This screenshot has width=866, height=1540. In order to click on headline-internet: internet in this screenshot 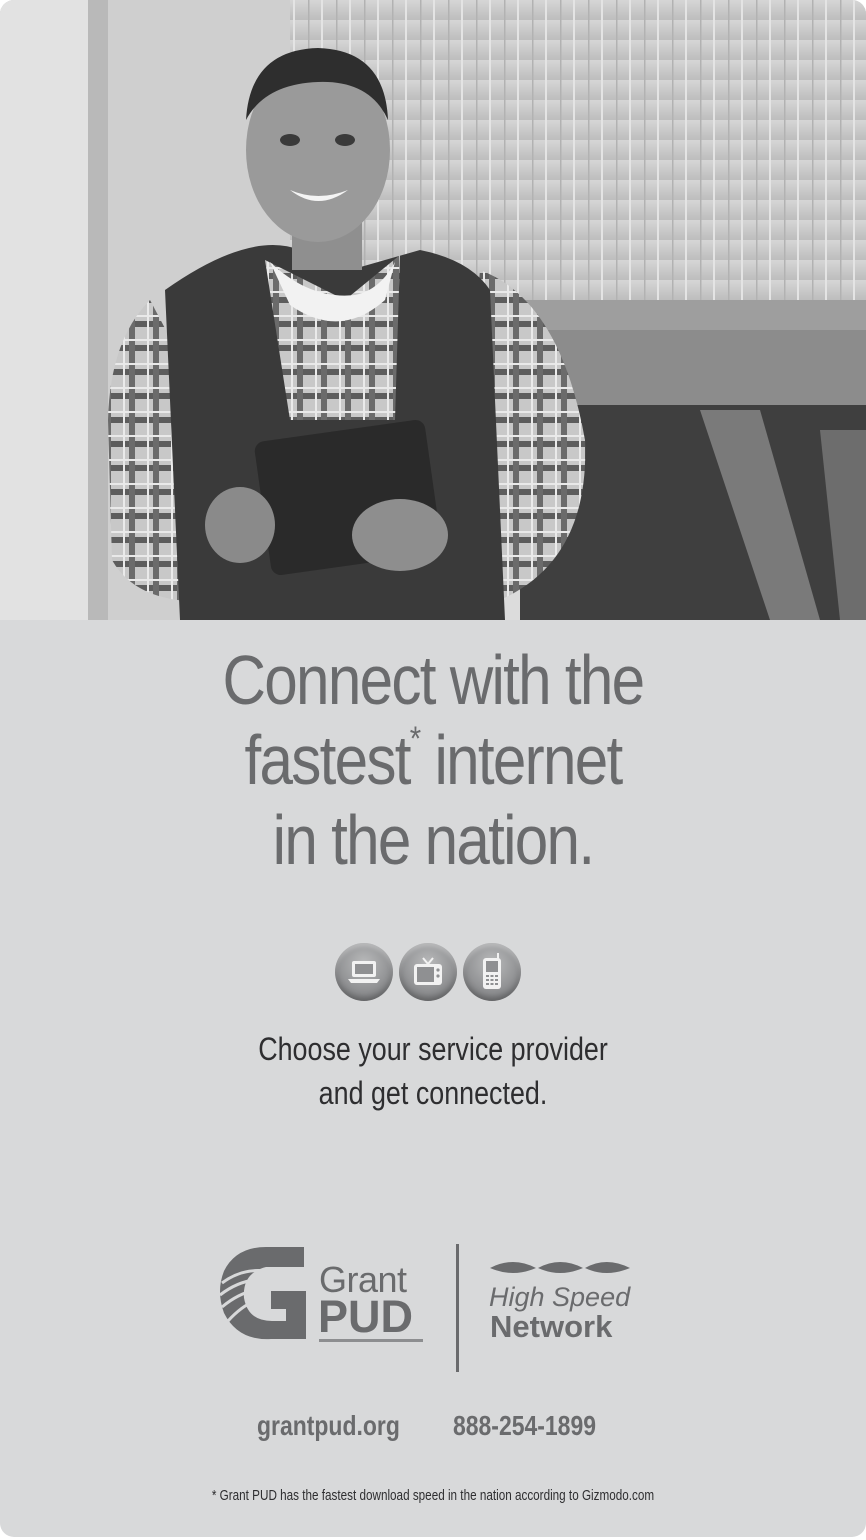, I will do `click(521, 760)`.